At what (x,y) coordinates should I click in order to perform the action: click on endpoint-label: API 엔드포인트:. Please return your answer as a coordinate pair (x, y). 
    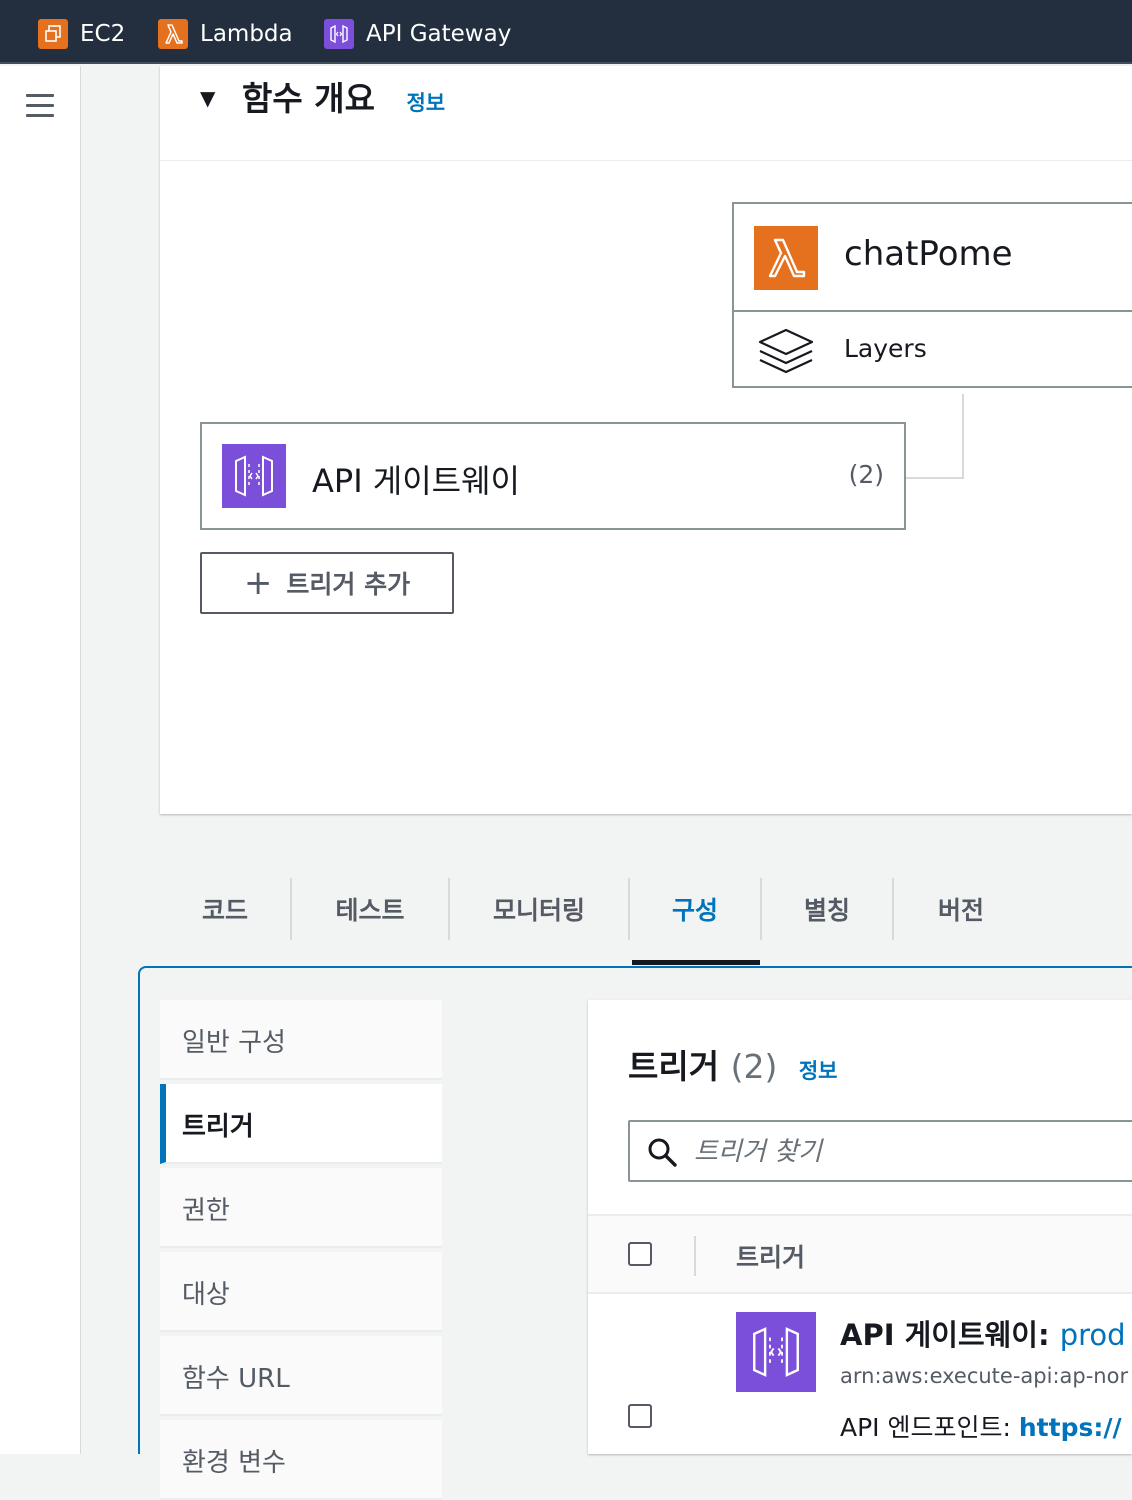
    Looking at the image, I should click on (925, 1427).